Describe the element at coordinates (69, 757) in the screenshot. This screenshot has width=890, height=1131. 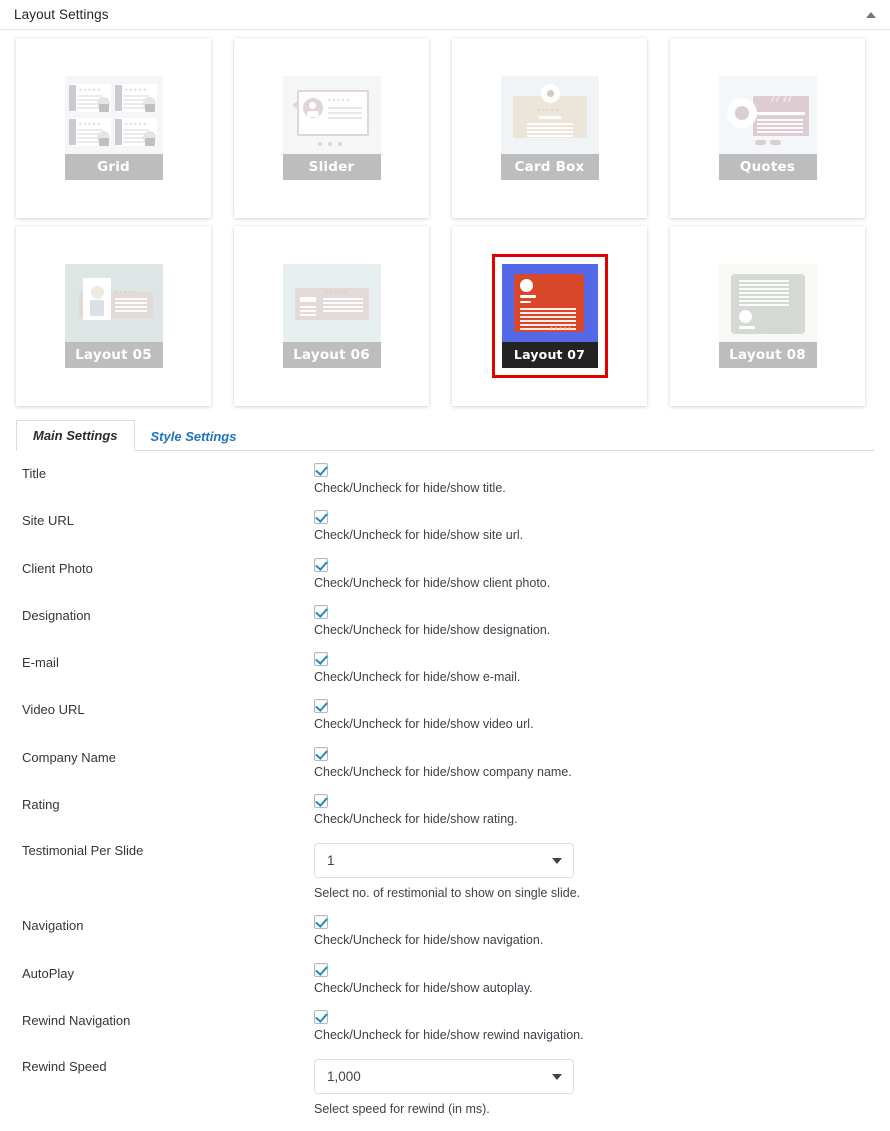
I see `field-label-company-name: Company Name` at that location.